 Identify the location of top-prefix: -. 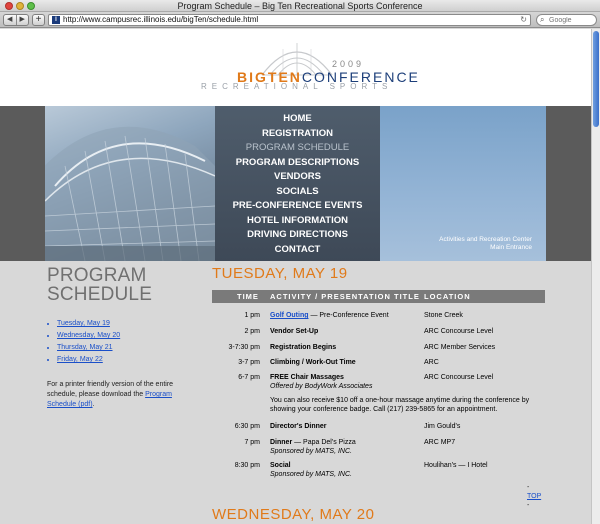
(528, 487).